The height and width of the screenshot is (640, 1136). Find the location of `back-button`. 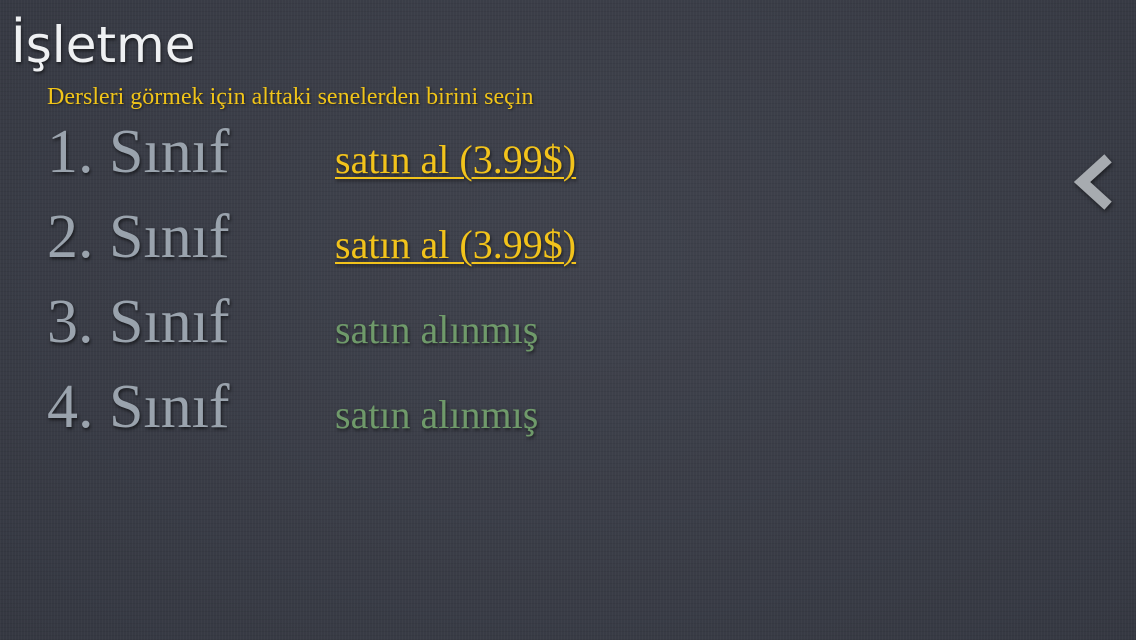

back-button is located at coordinates (1094, 182).